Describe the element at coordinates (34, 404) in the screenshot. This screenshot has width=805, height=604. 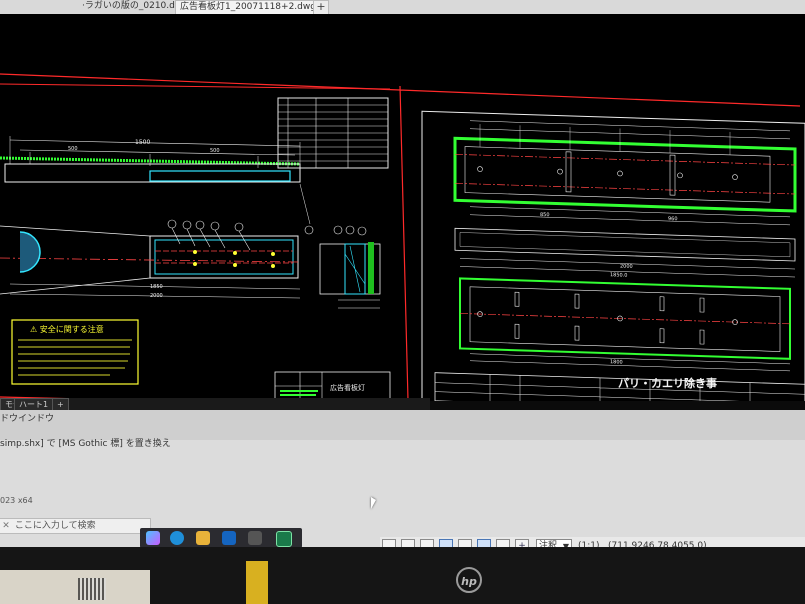
I see `layout1-tab: ハート1` at that location.